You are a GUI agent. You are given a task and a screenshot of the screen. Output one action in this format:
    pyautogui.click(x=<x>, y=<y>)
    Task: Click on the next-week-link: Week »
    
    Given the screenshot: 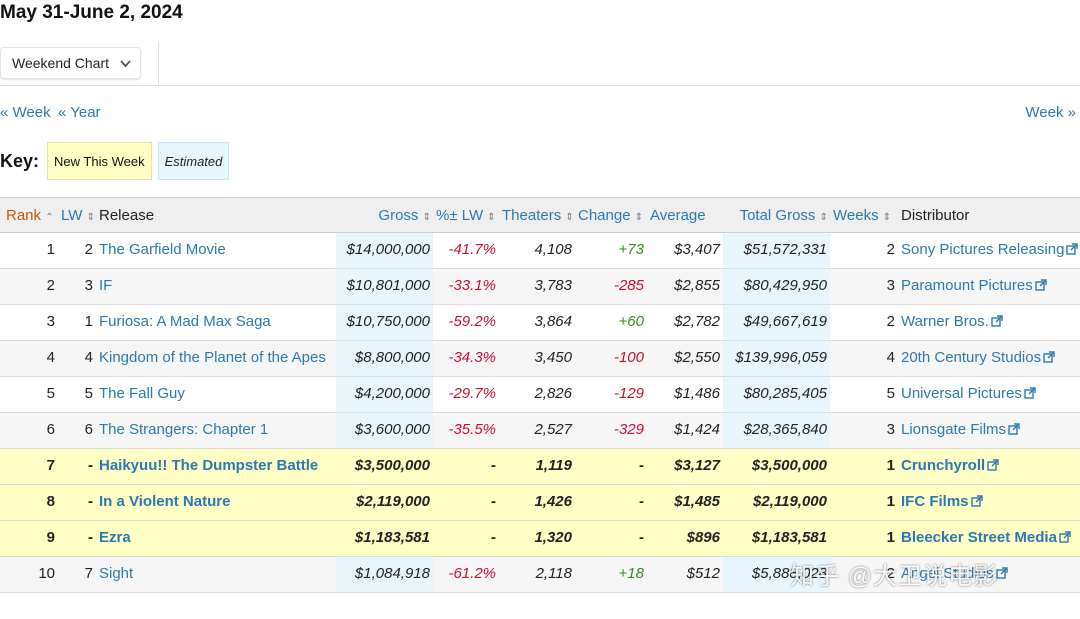 What is the action you would take?
    pyautogui.click(x=1050, y=112)
    